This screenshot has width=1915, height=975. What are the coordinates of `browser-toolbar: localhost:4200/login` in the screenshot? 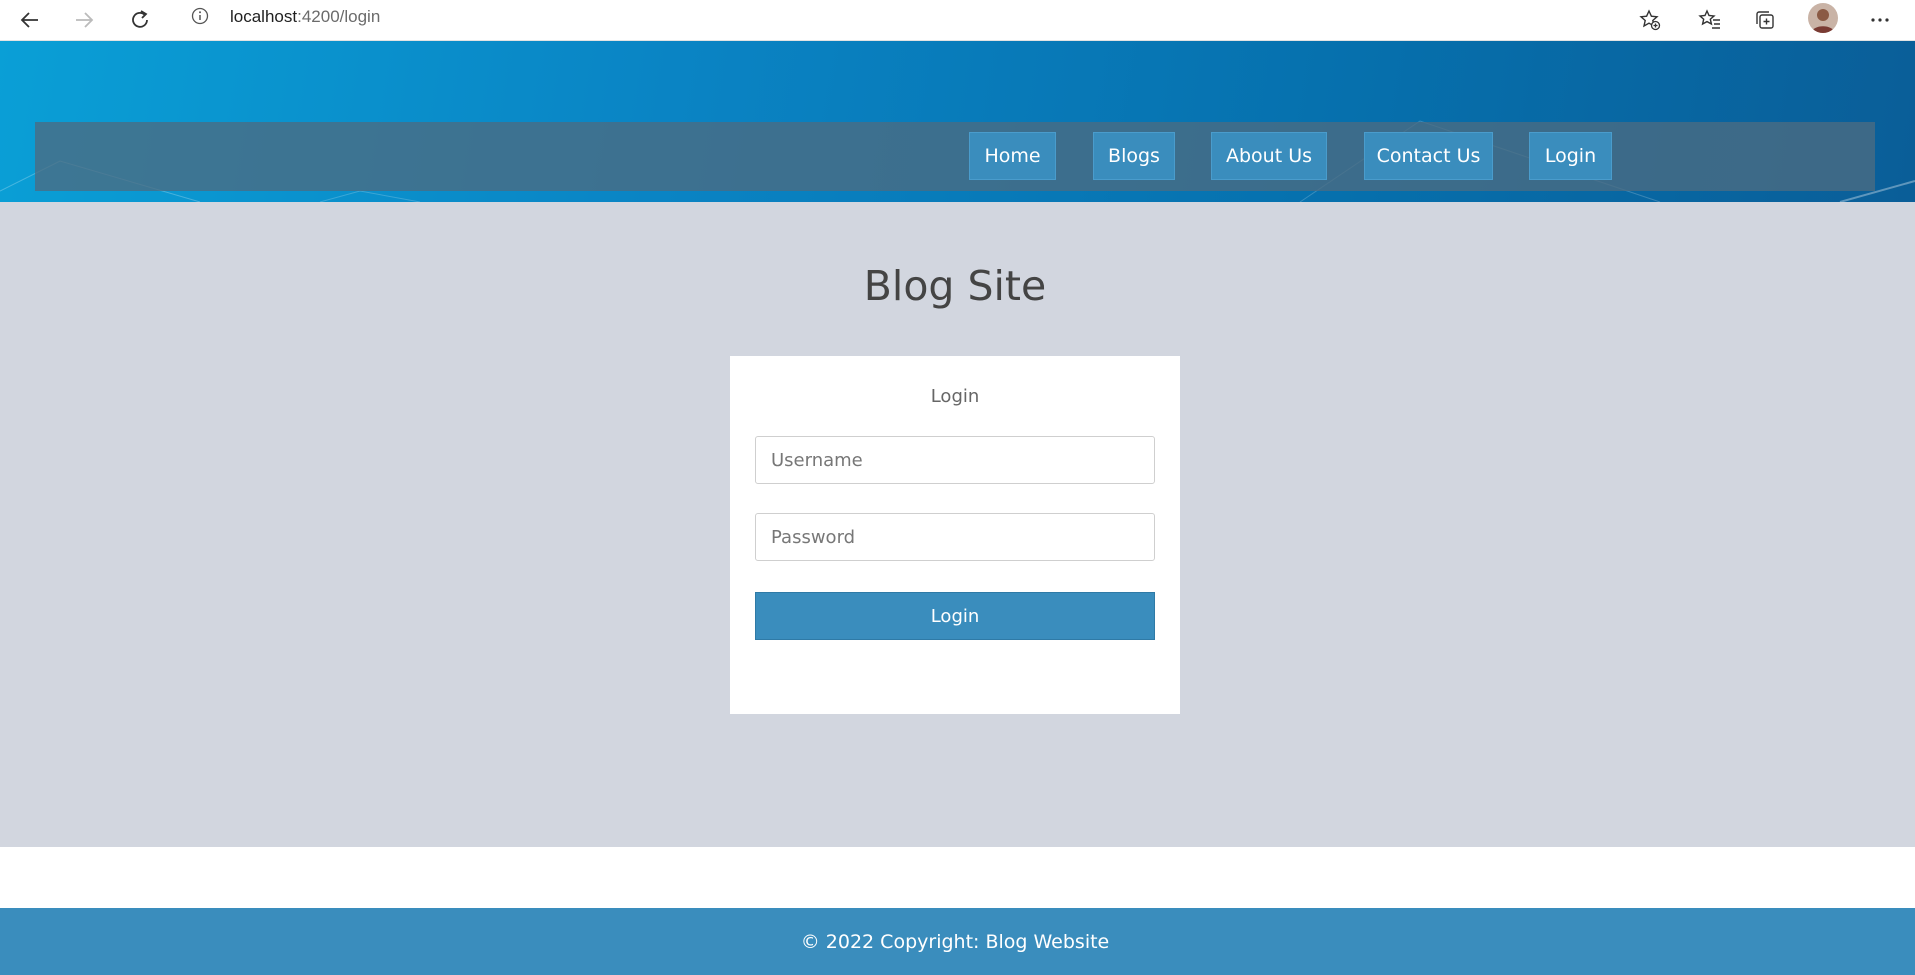 It's located at (957, 20).